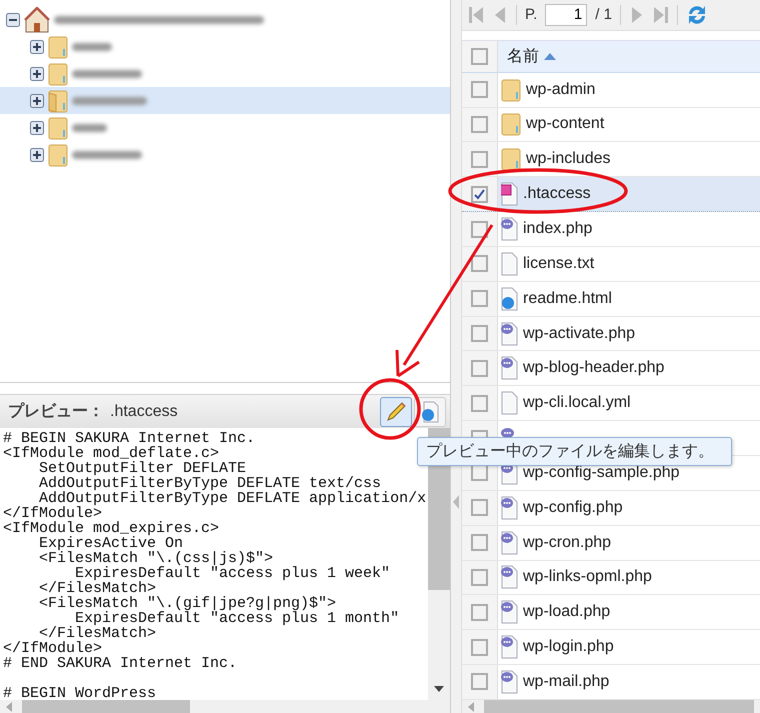 The height and width of the screenshot is (713, 760). I want to click on code-line: # BEGIN SAKURA Internet Inc., so click(129, 438).